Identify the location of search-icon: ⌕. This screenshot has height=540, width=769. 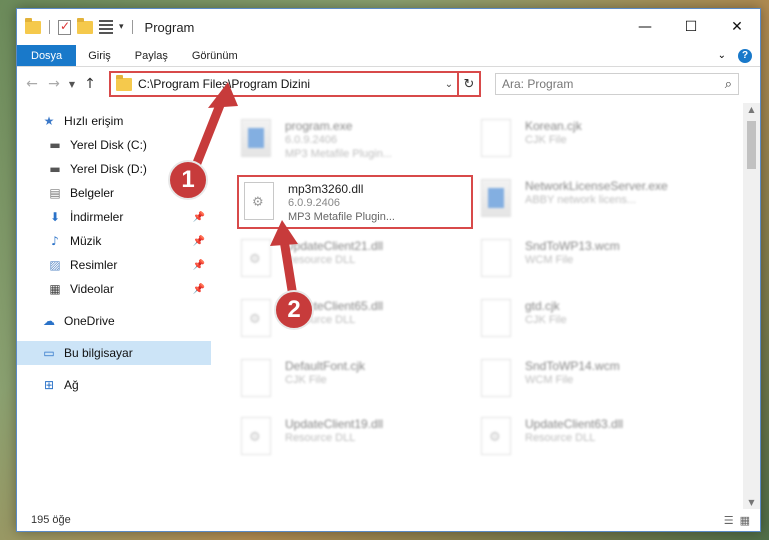
(728, 84).